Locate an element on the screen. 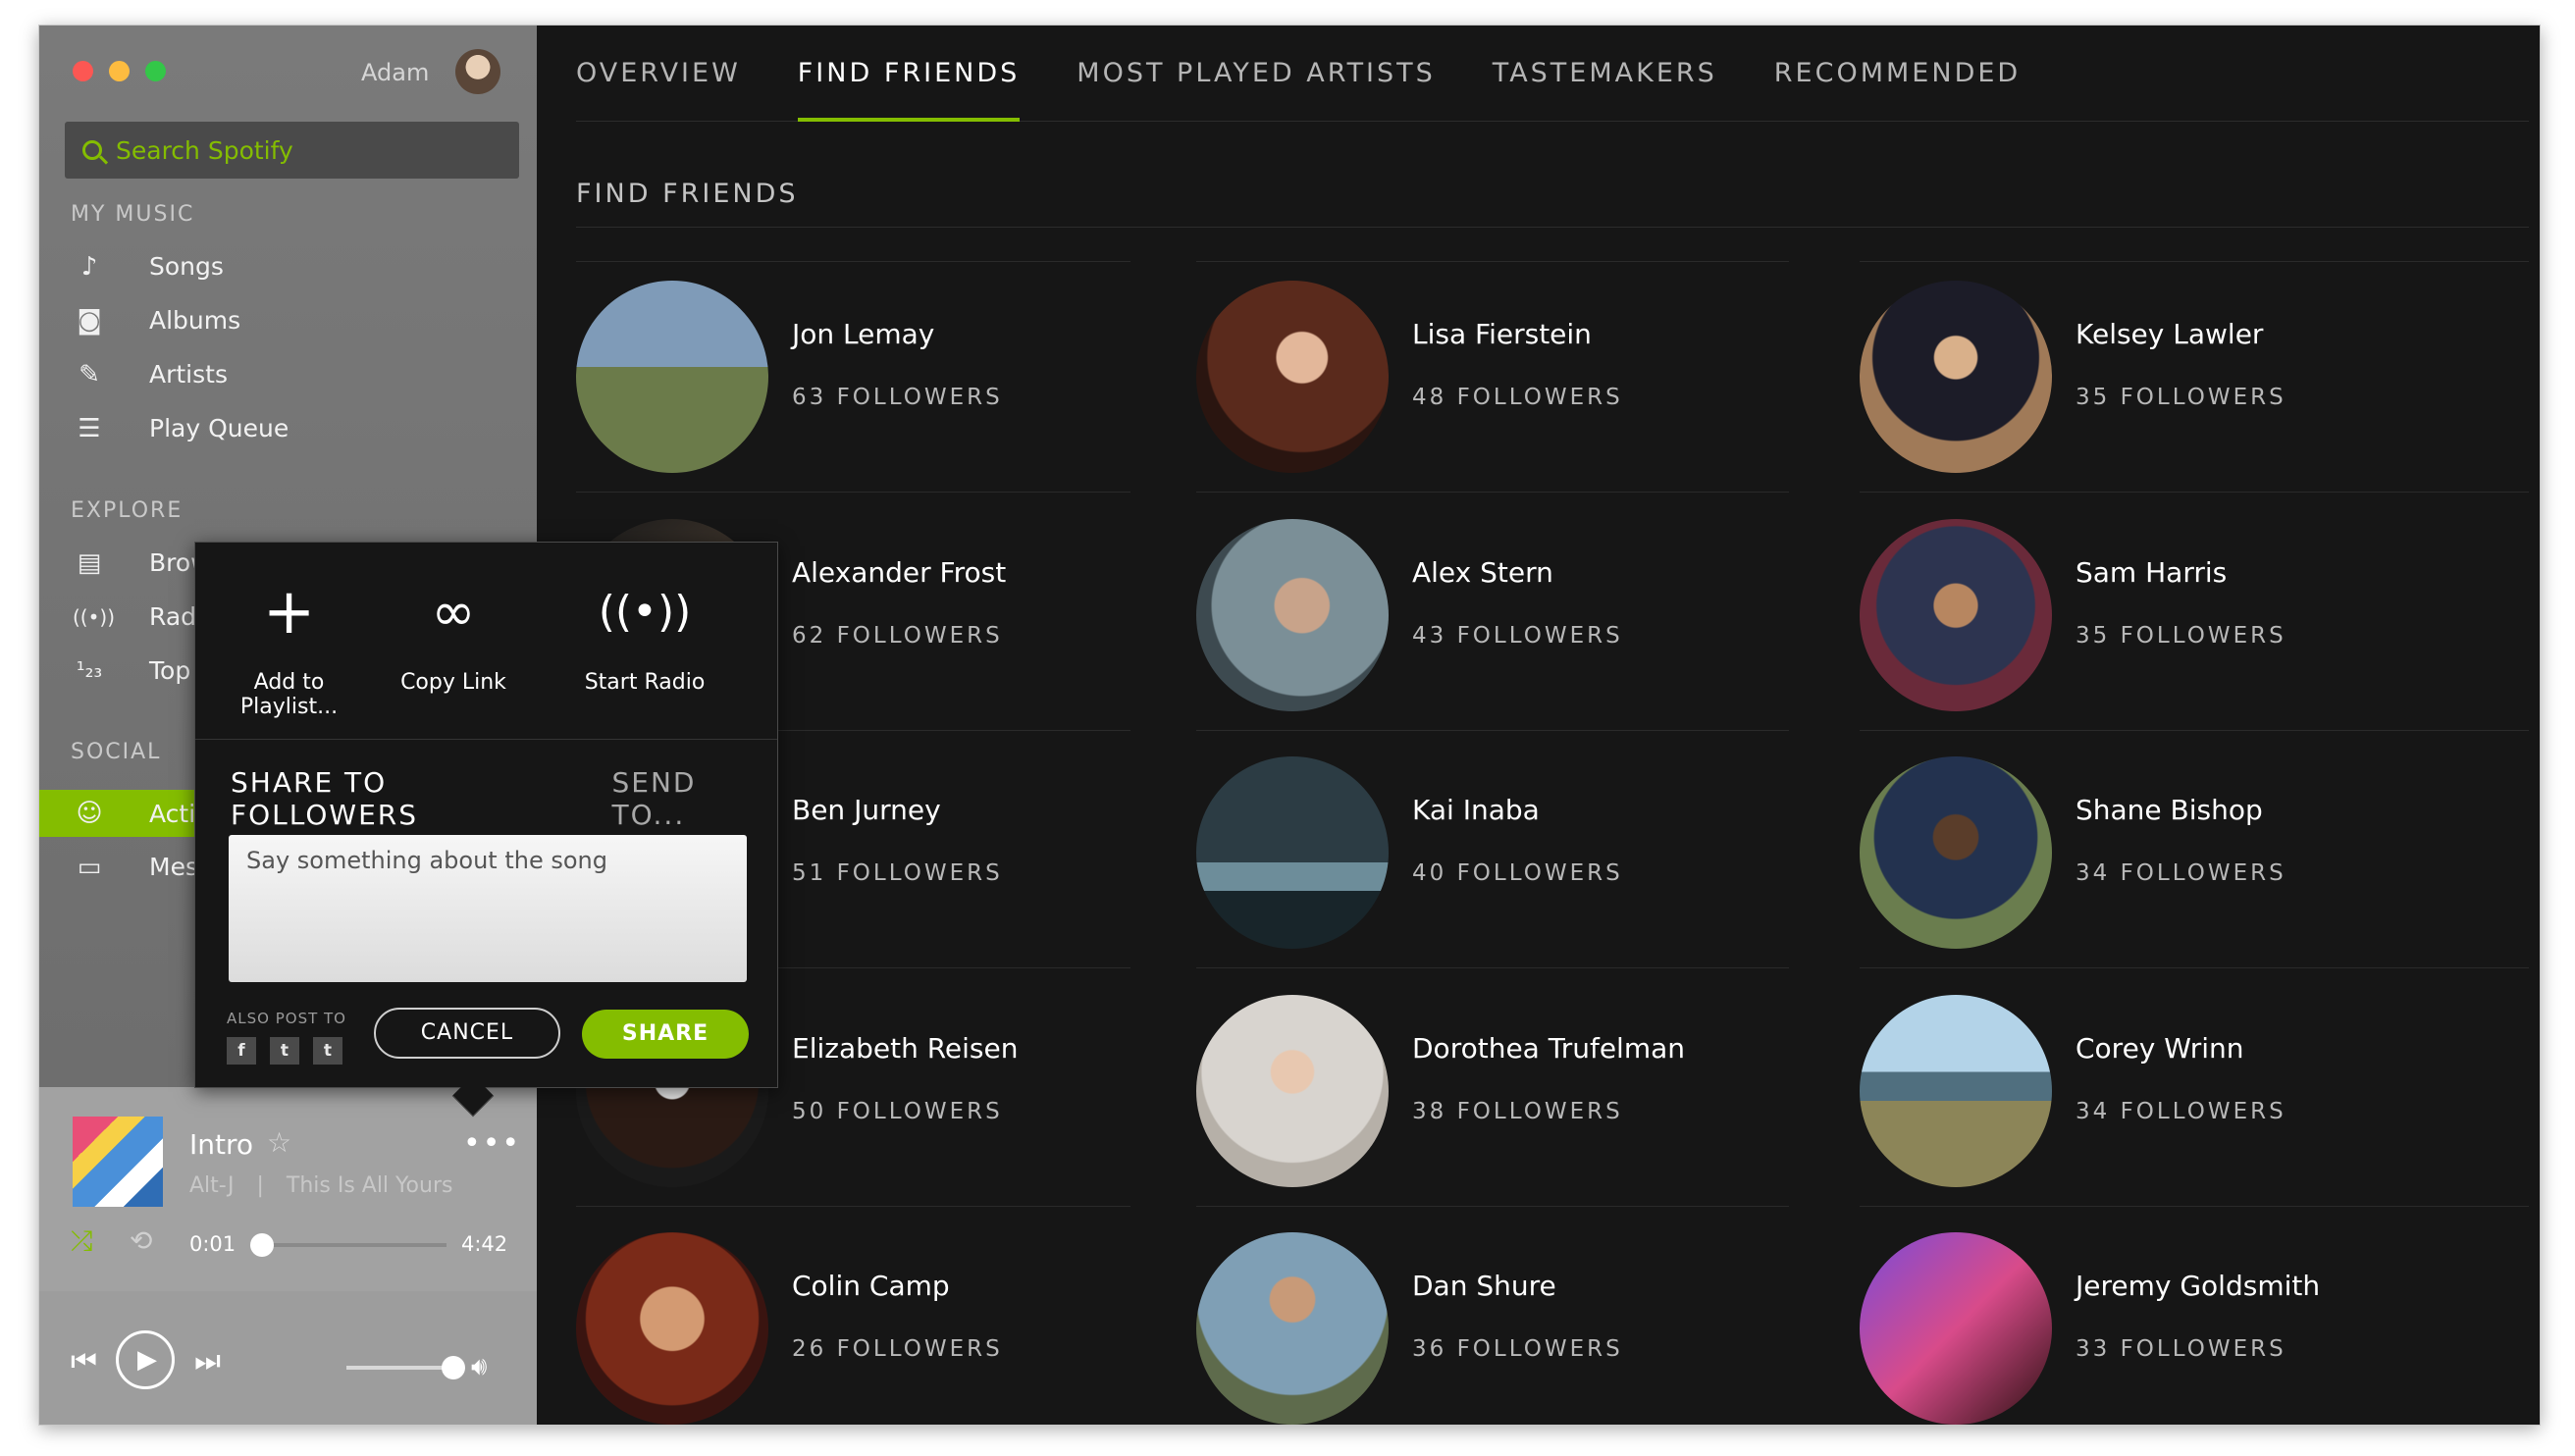 The height and width of the screenshot is (1456, 2575). friend-name: Kelsey Lawler is located at coordinates (2169, 334).